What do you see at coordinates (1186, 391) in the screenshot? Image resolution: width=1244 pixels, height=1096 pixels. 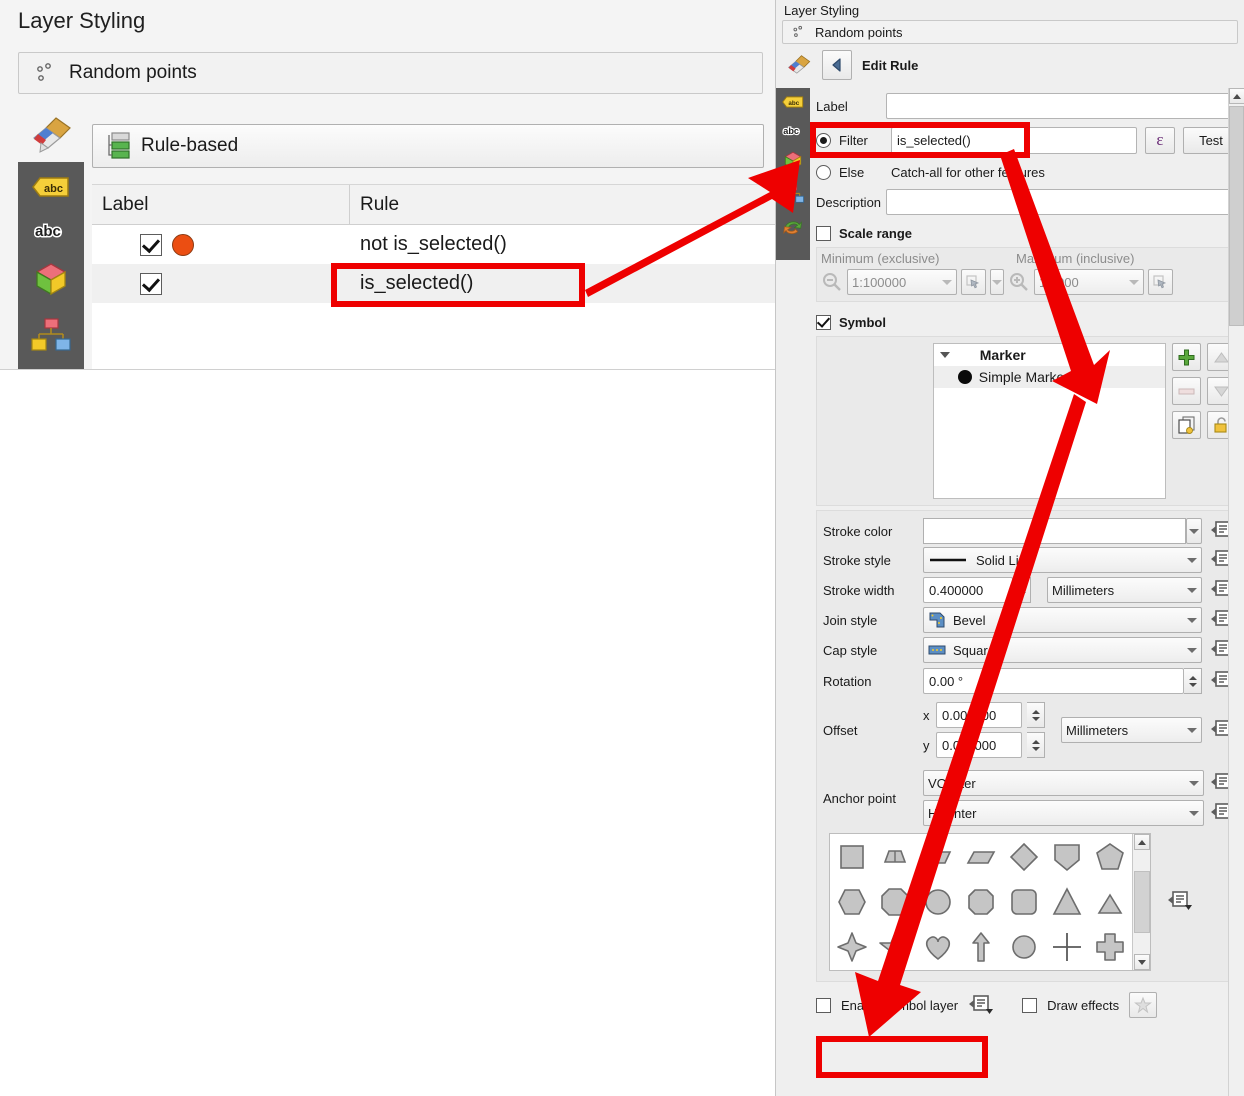 I see `remove-symbol-layer-button` at bounding box center [1186, 391].